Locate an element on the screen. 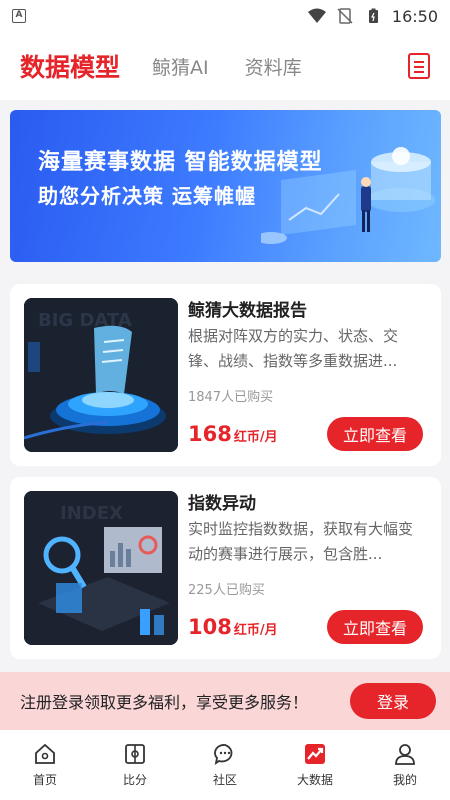 Image resolution: width=450 pixels, height=800 pixels. price-amount: 108 is located at coordinates (210, 627).